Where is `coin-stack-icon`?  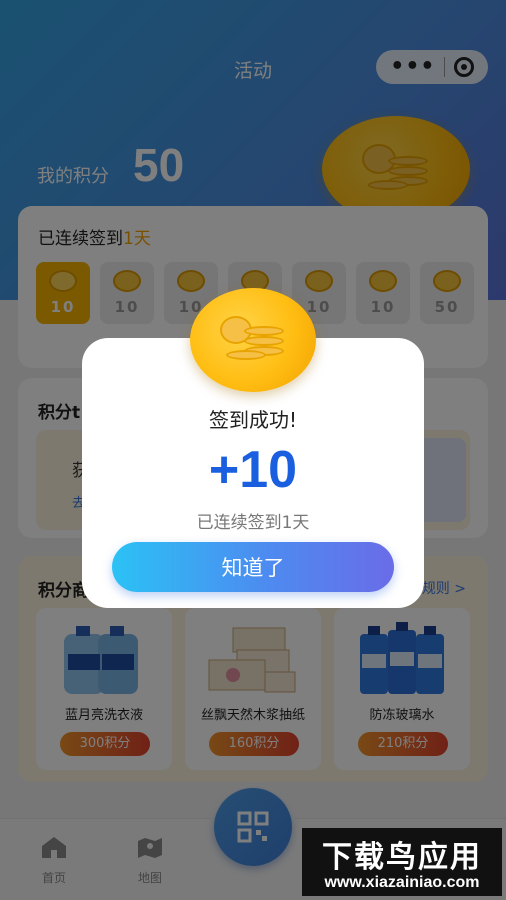
coin-stack-icon is located at coordinates (253, 340).